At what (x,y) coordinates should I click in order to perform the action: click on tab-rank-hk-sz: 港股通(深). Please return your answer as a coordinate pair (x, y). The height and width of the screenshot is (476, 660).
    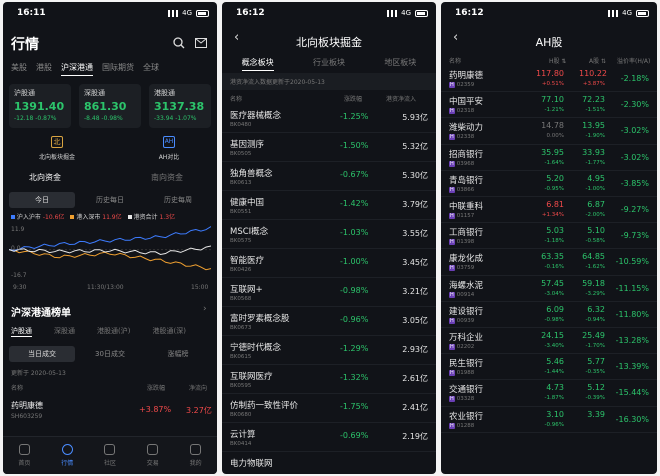
    Looking at the image, I should click on (168, 331).